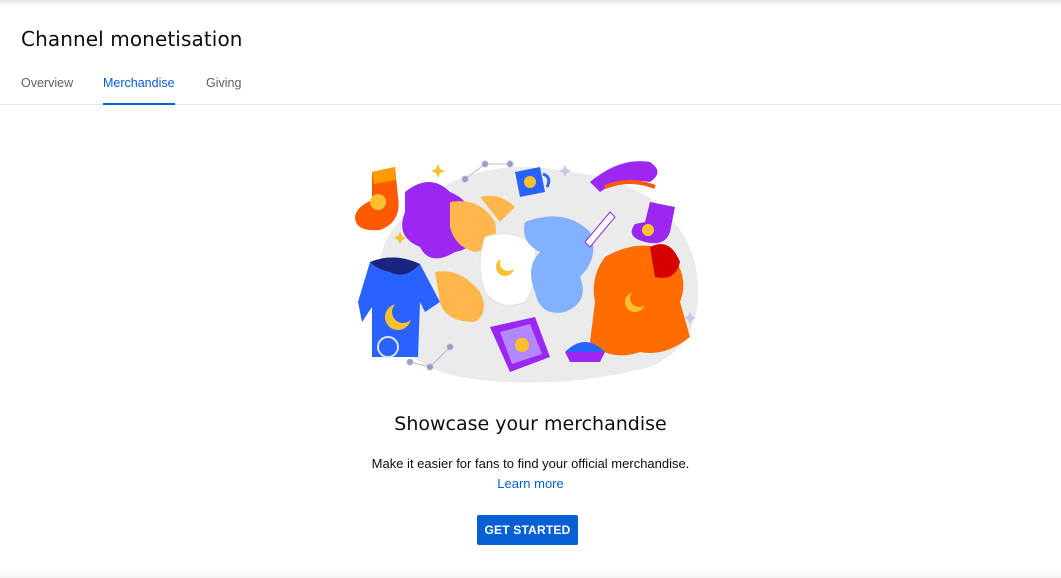 The height and width of the screenshot is (578, 1061). Describe the element at coordinates (223, 90) in the screenshot. I see `tab-giving: Giving` at that location.